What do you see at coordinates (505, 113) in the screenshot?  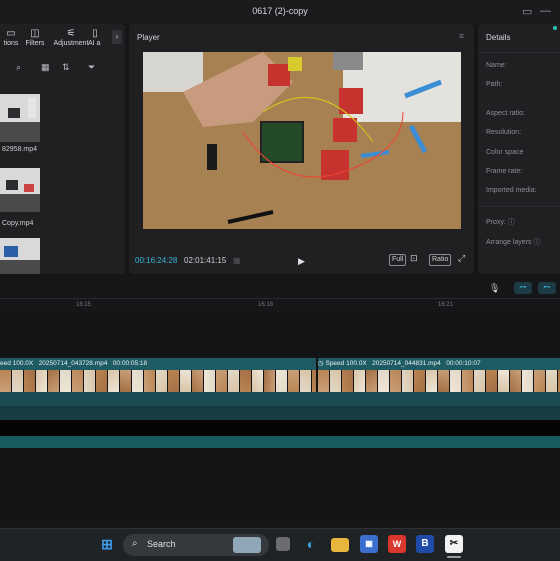 I see `detail-label: Aspect ratio:` at bounding box center [505, 113].